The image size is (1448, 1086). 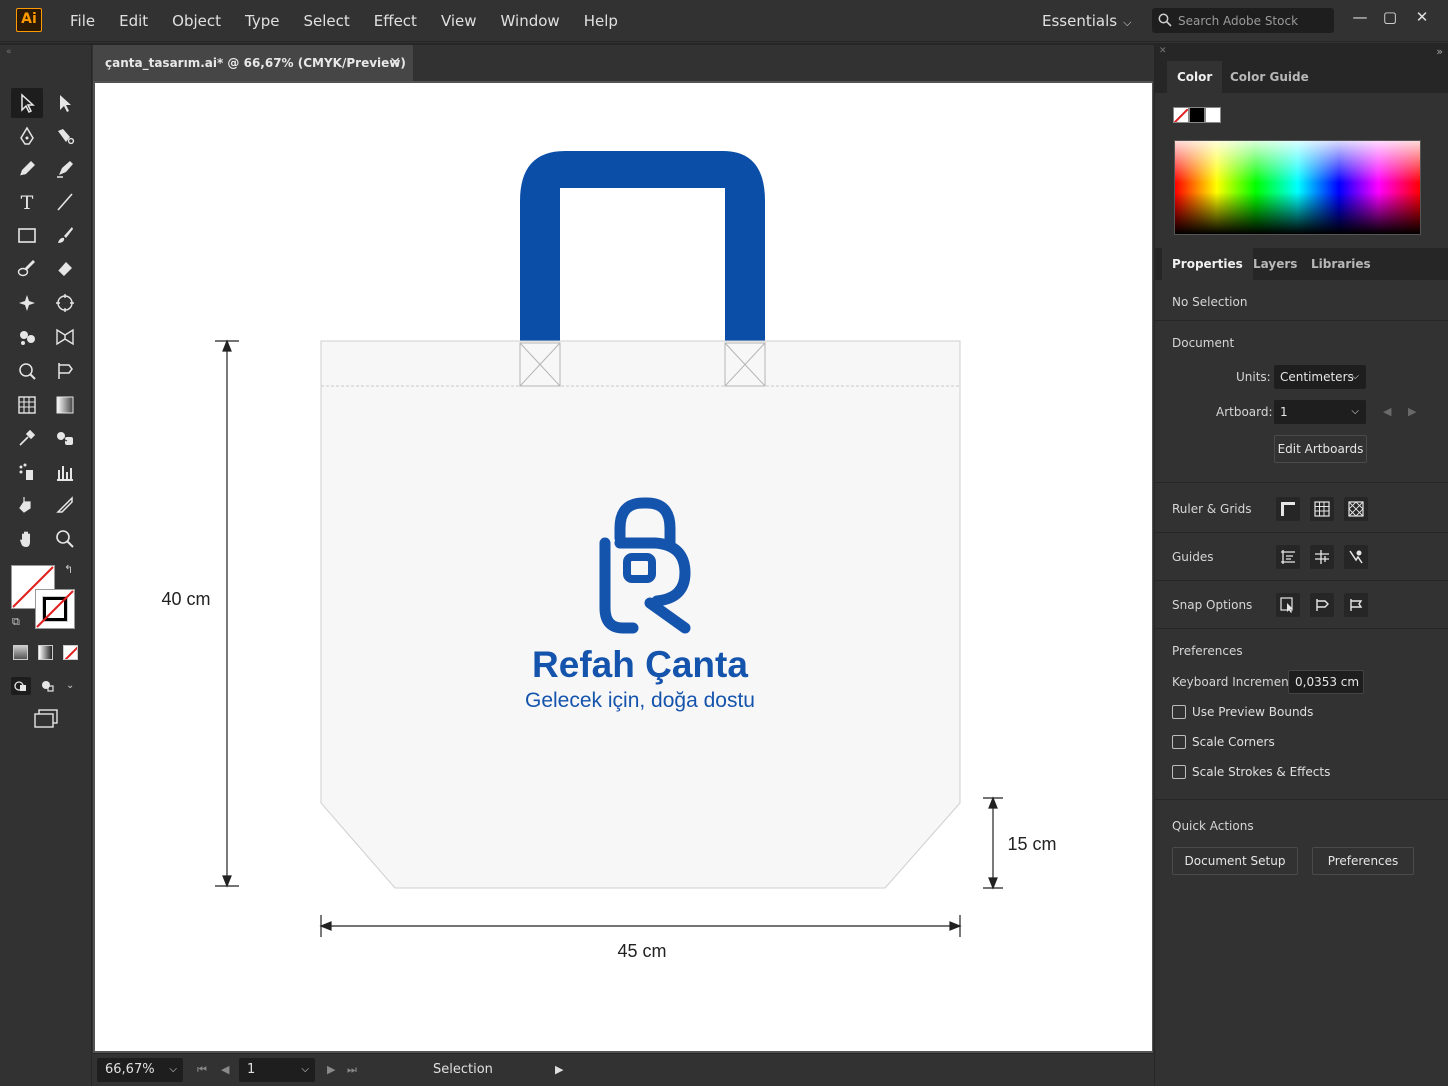 I want to click on edit-artboards-button: Edit Artboards, so click(x=1320, y=449).